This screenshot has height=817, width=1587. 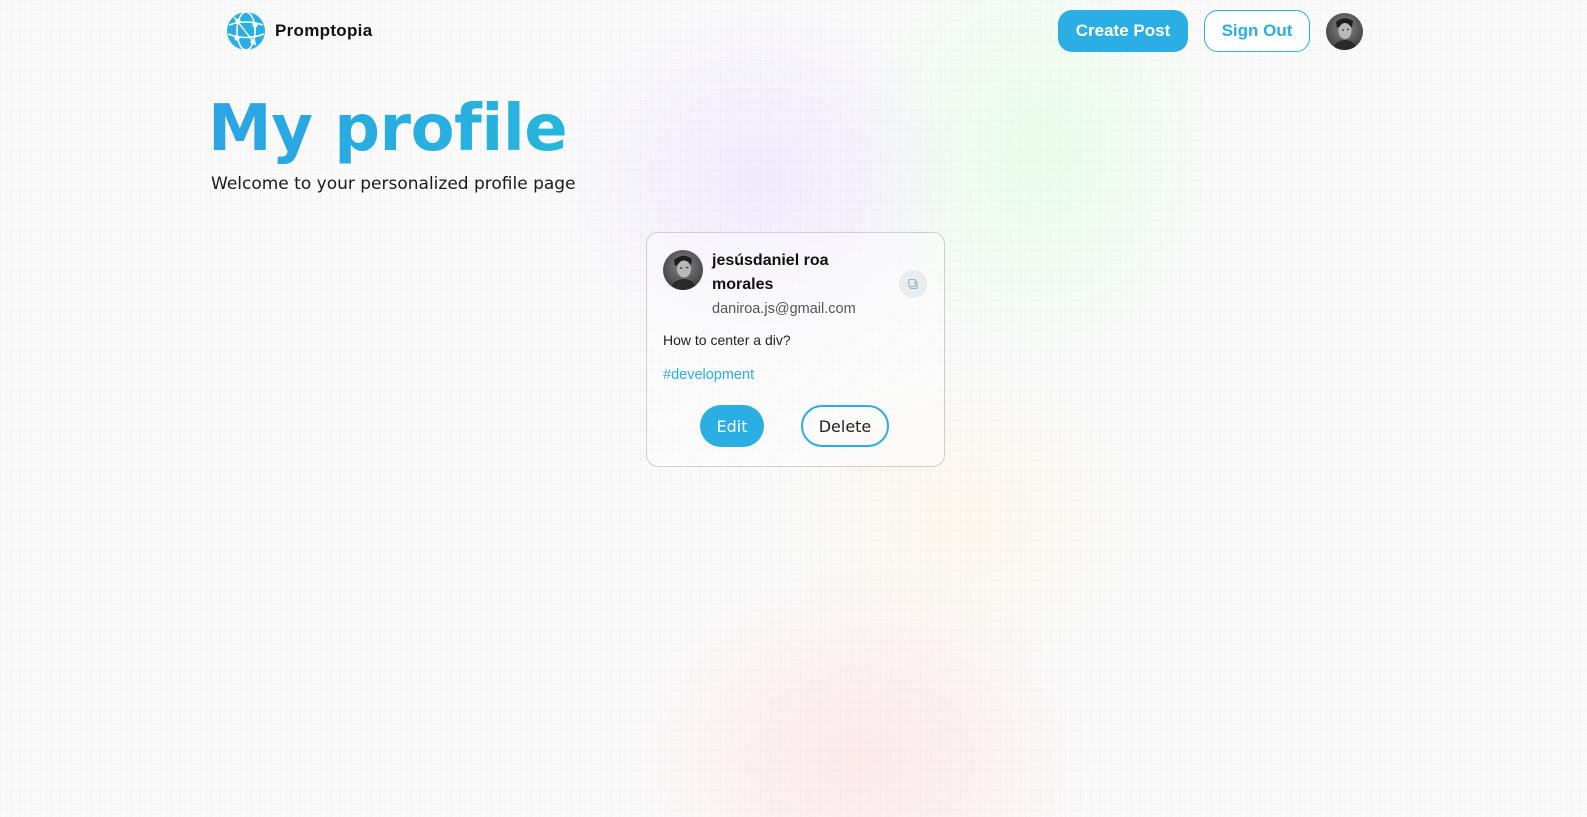 What do you see at coordinates (246, 31) in the screenshot?
I see `globe-network-icon` at bounding box center [246, 31].